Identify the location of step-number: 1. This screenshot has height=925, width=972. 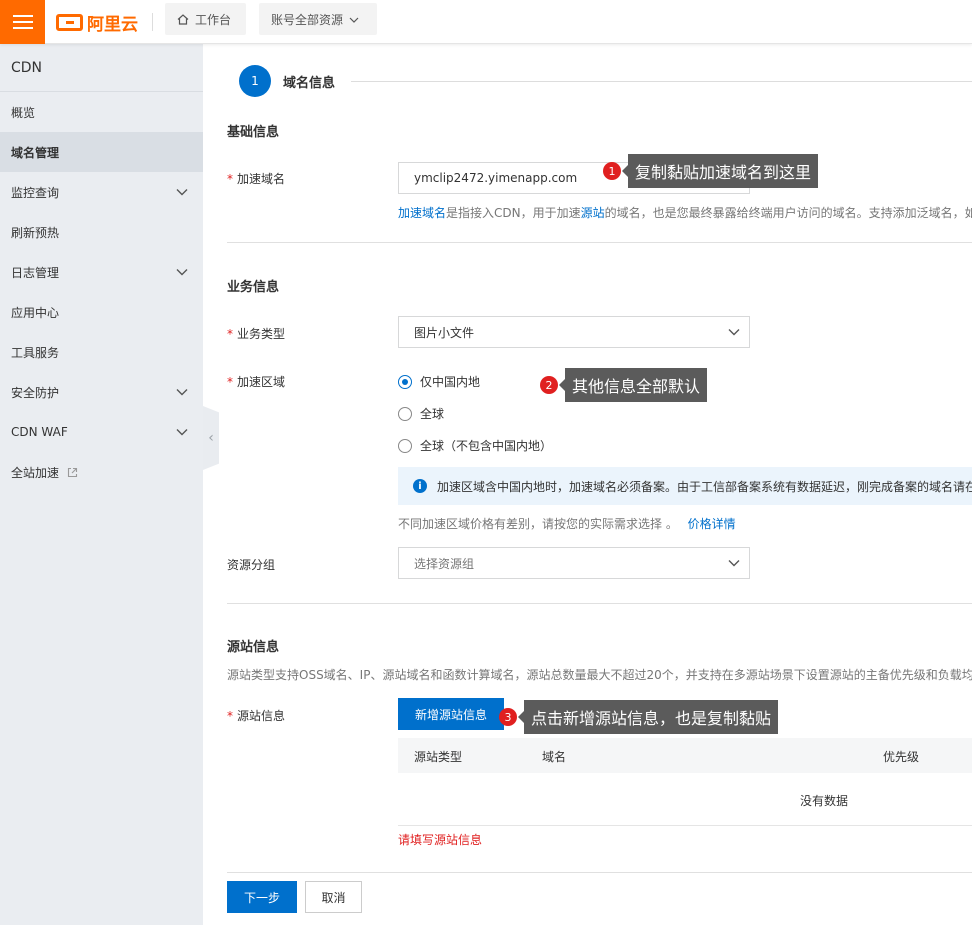
(255, 81).